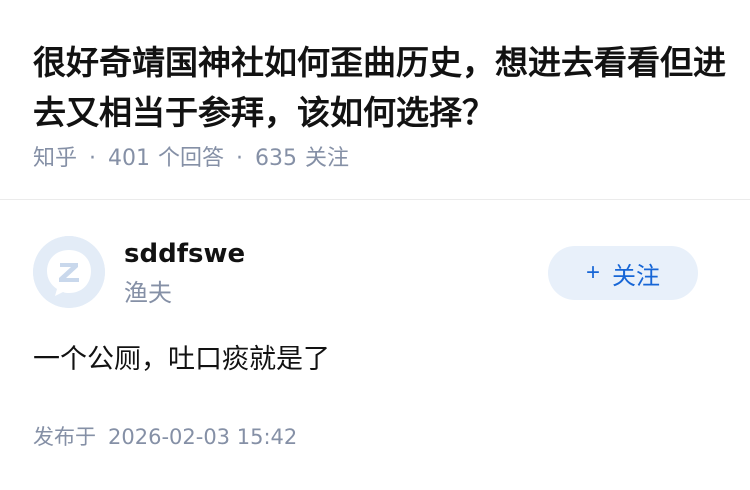 The width and height of the screenshot is (750, 490). I want to click on answer-content: 一个公厕，吐口痰就是了, so click(181, 360).